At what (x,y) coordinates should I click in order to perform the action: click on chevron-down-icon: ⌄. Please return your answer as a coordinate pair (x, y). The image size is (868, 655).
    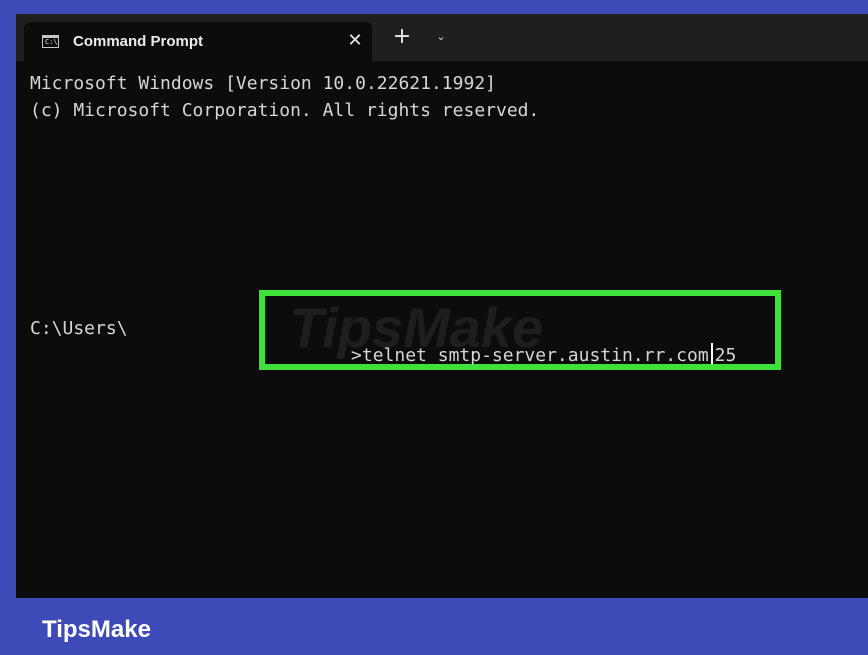
    Looking at the image, I should click on (441, 37).